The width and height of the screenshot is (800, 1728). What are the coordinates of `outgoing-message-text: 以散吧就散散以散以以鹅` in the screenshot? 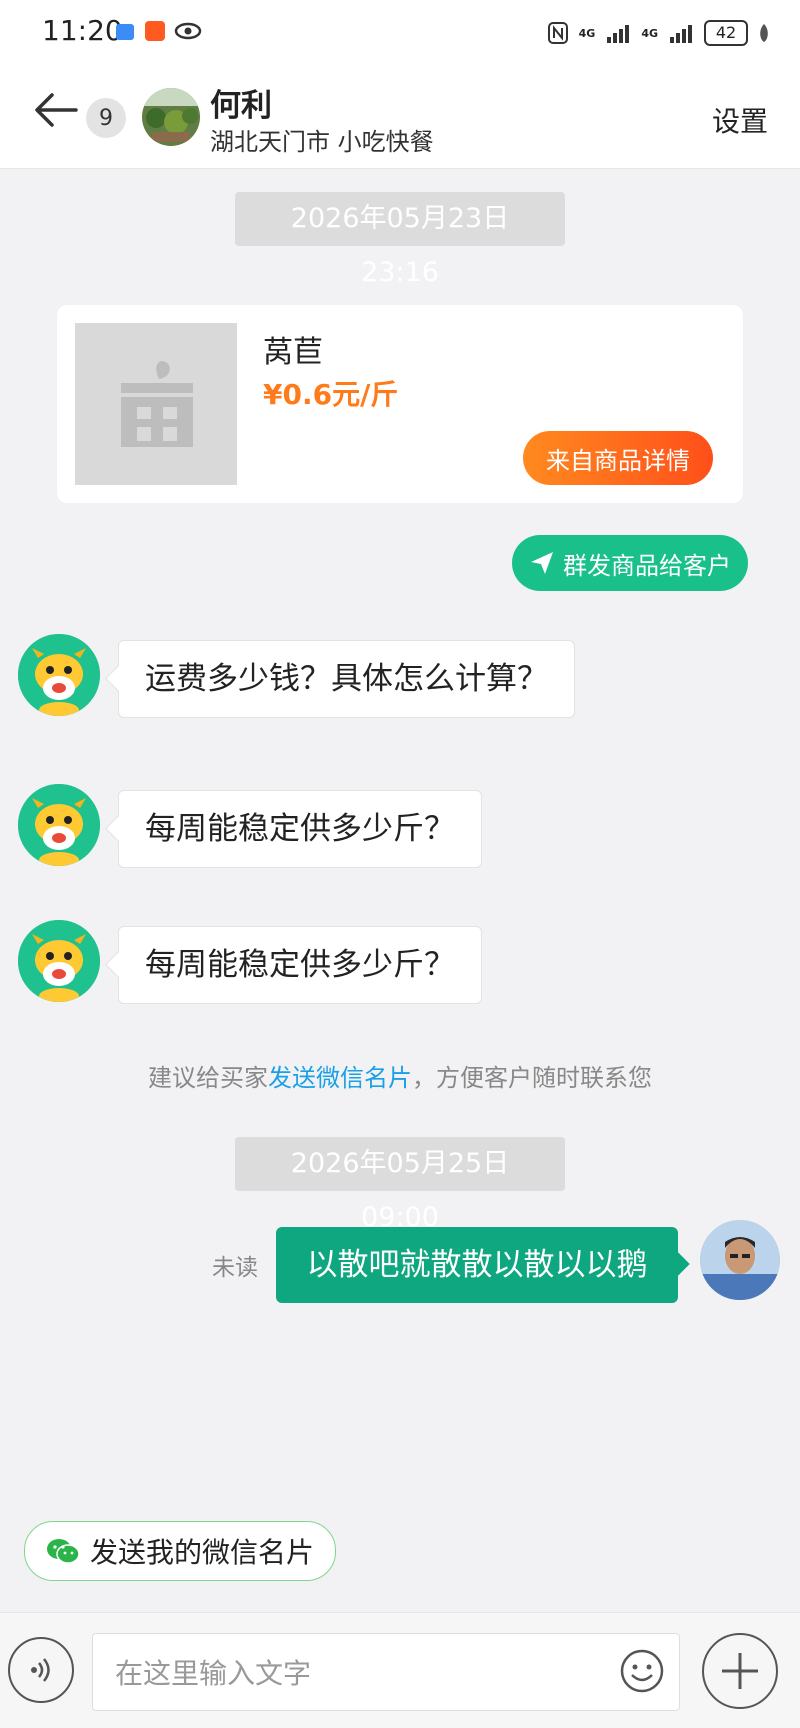 It's located at (477, 1265).